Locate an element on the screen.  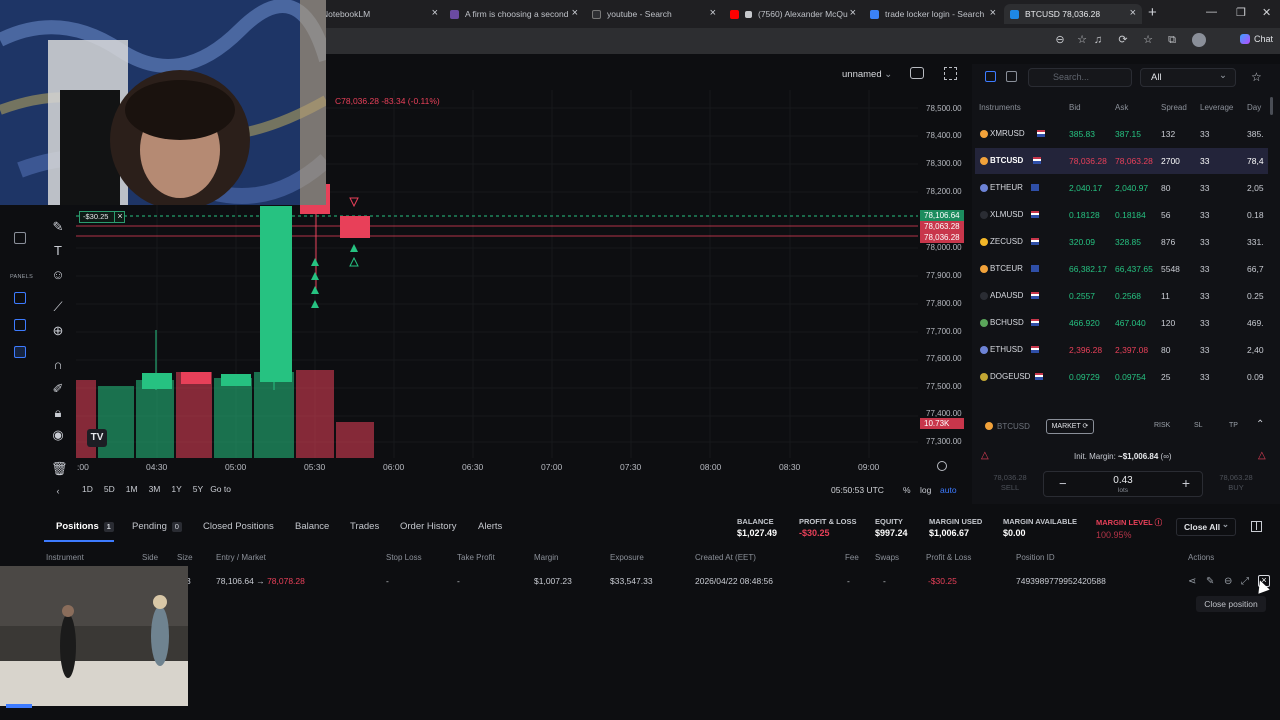
cell-take-profit: - is located at coordinates (458, 581).